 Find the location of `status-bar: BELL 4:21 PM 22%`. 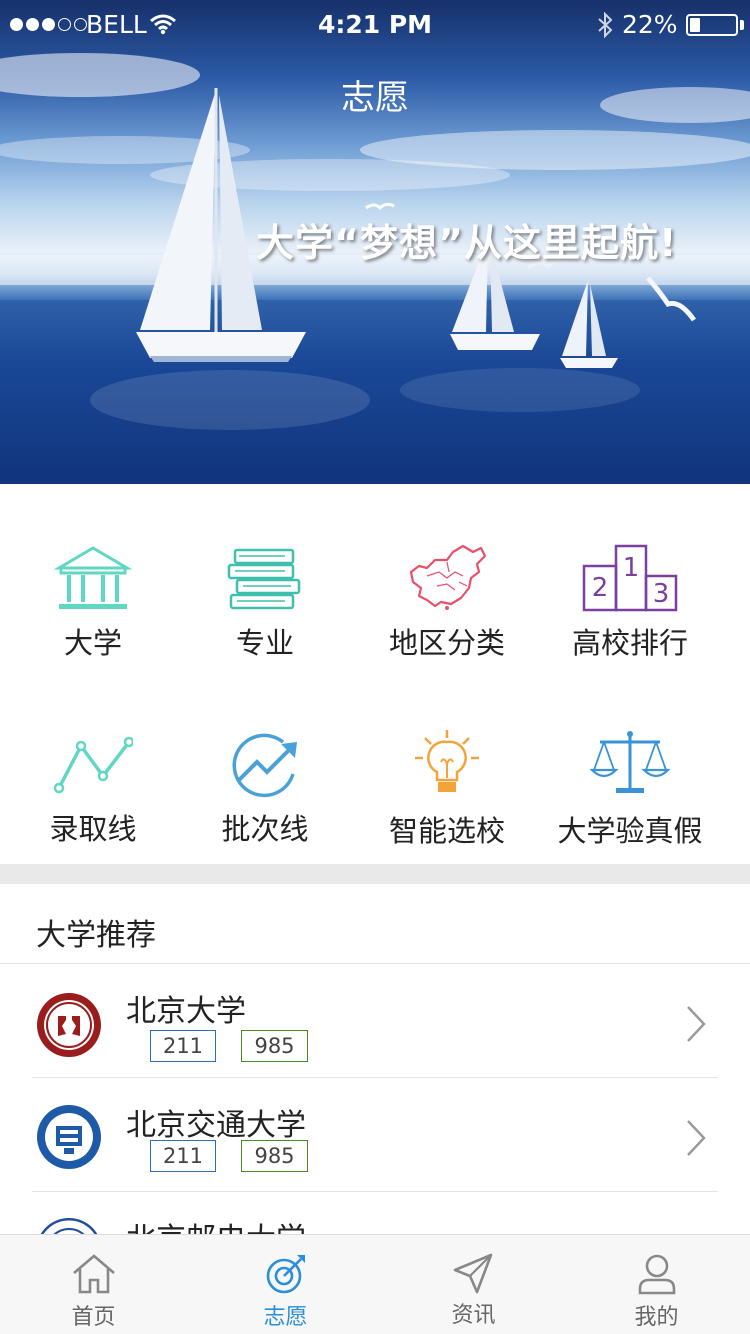

status-bar: BELL 4:21 PM 22% is located at coordinates (375, 25).